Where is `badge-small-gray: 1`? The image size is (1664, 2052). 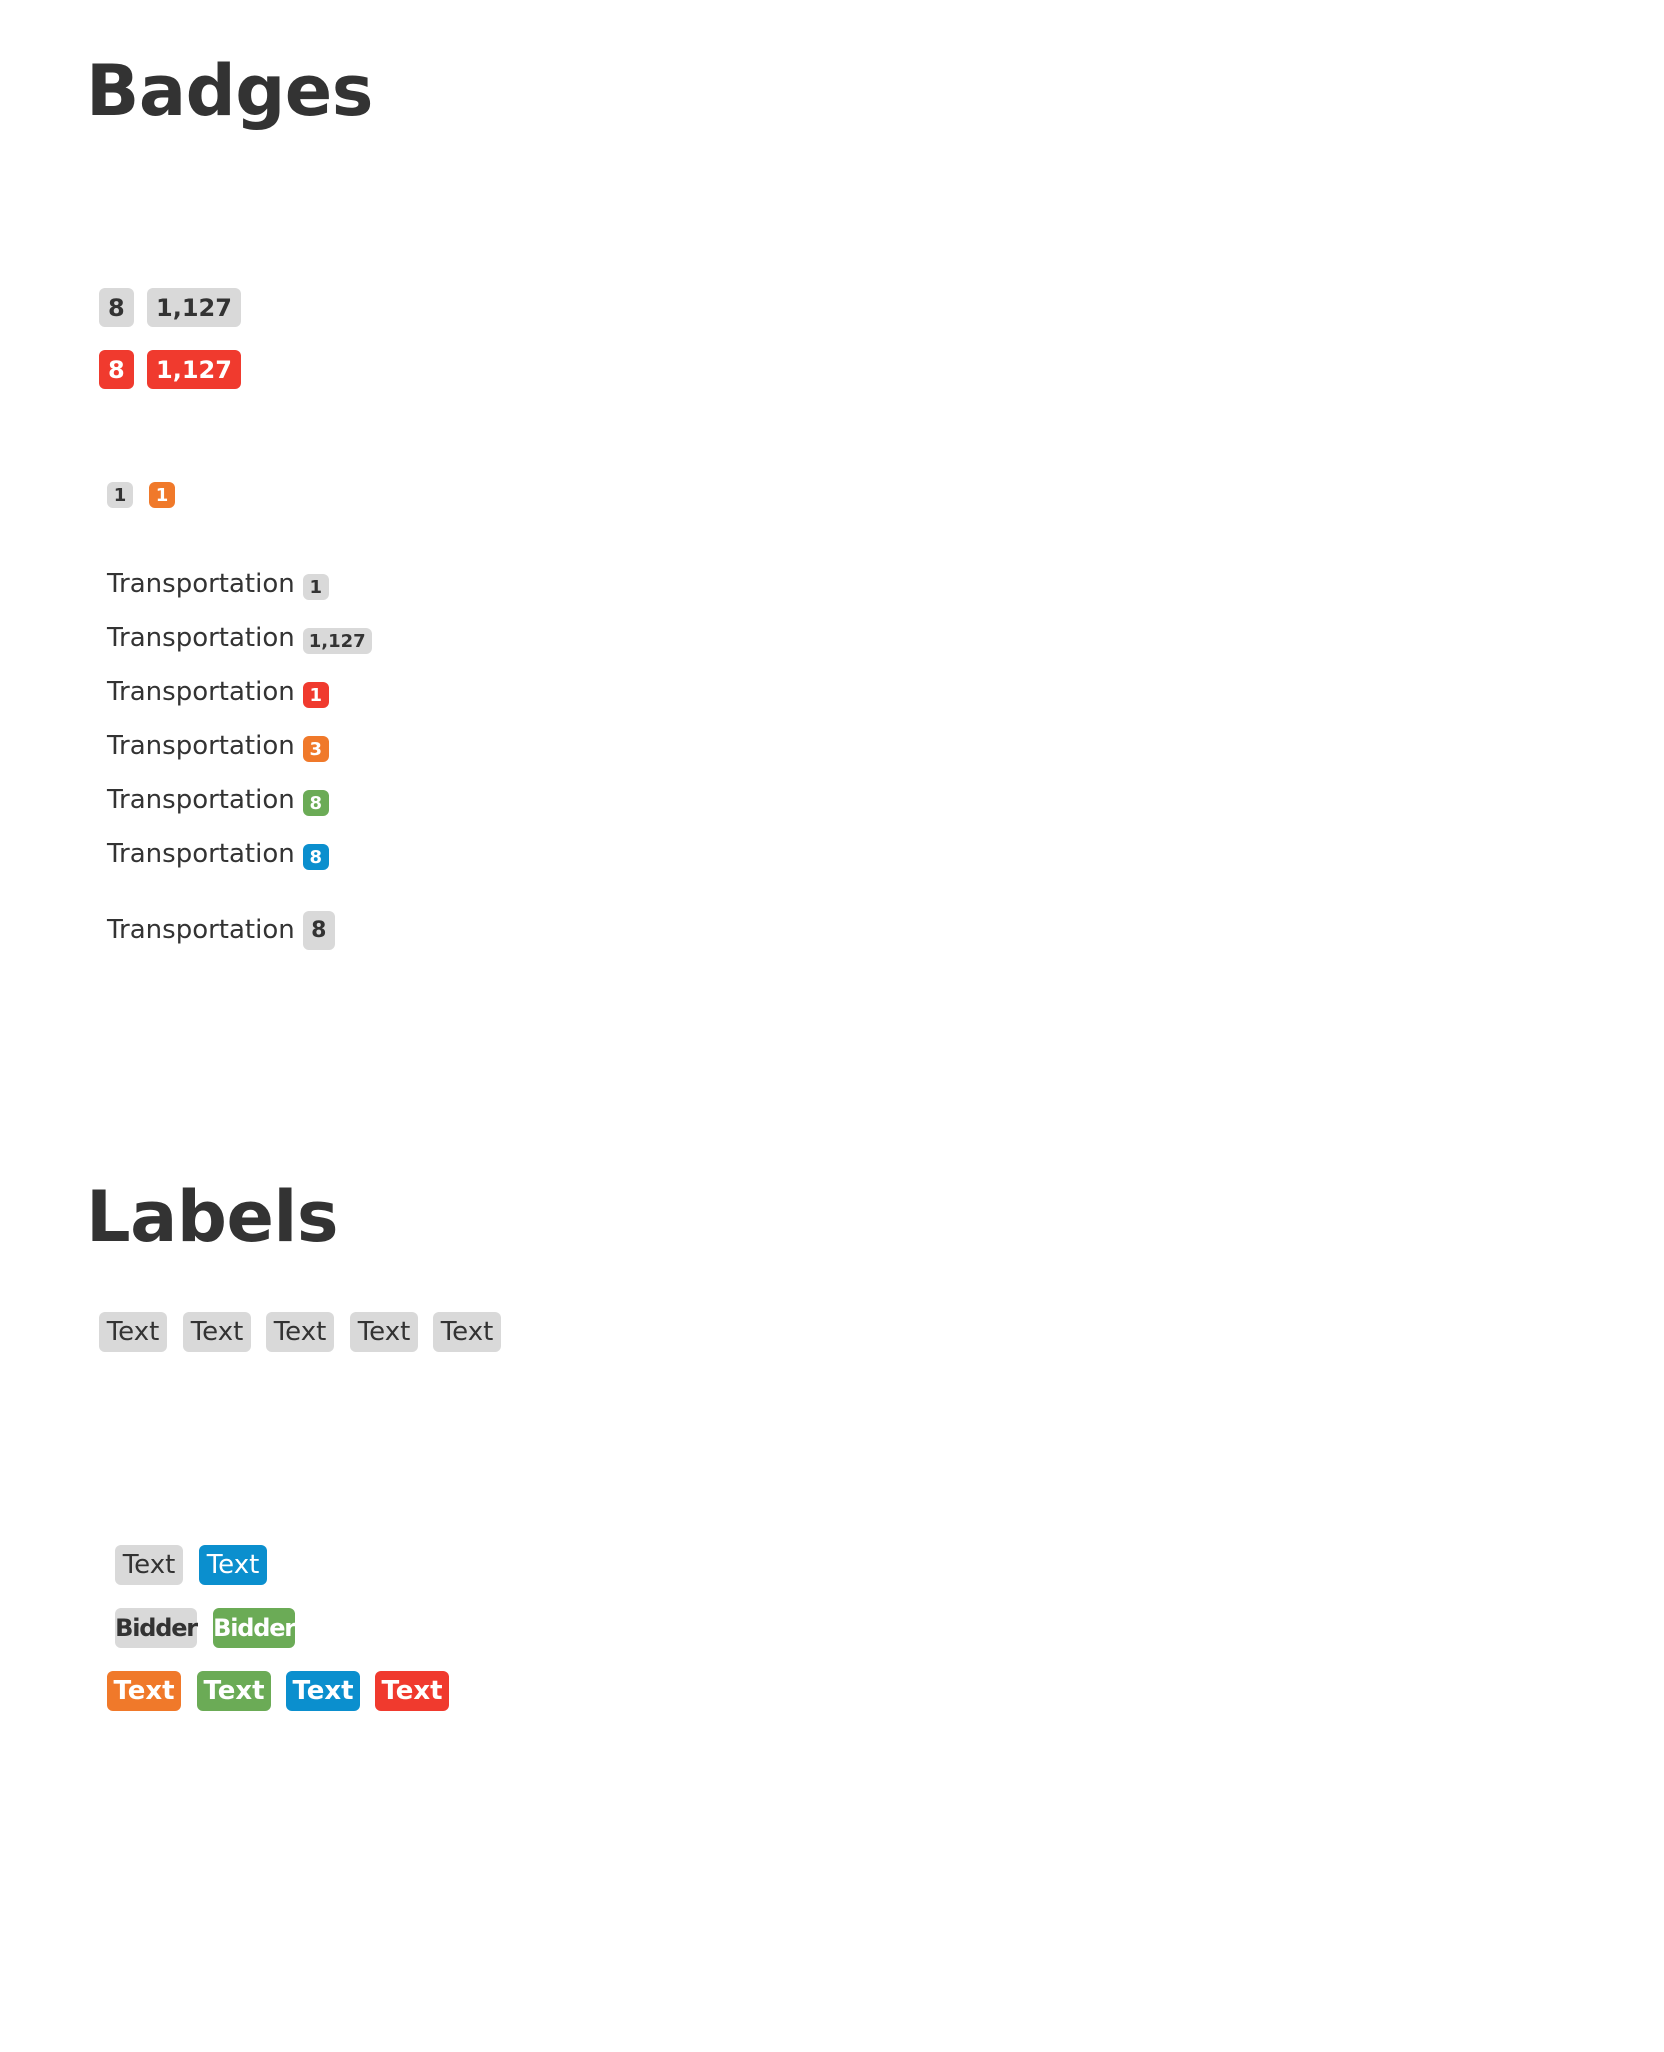 badge-small-gray: 1 is located at coordinates (120, 495).